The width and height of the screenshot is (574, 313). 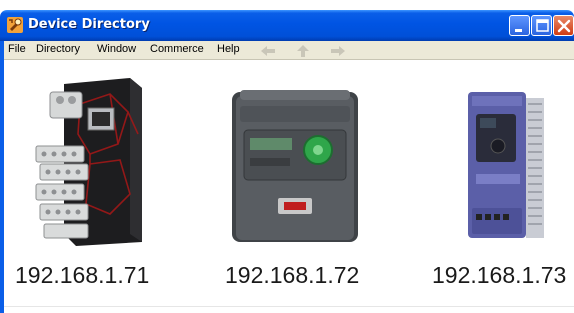 I want to click on device-ip-label: 192.168.1.72, so click(x=292, y=275).